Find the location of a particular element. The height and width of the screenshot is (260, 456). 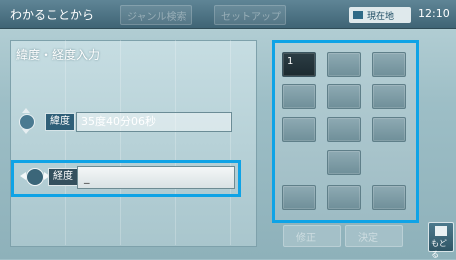

key-right is located at coordinates (389, 197).